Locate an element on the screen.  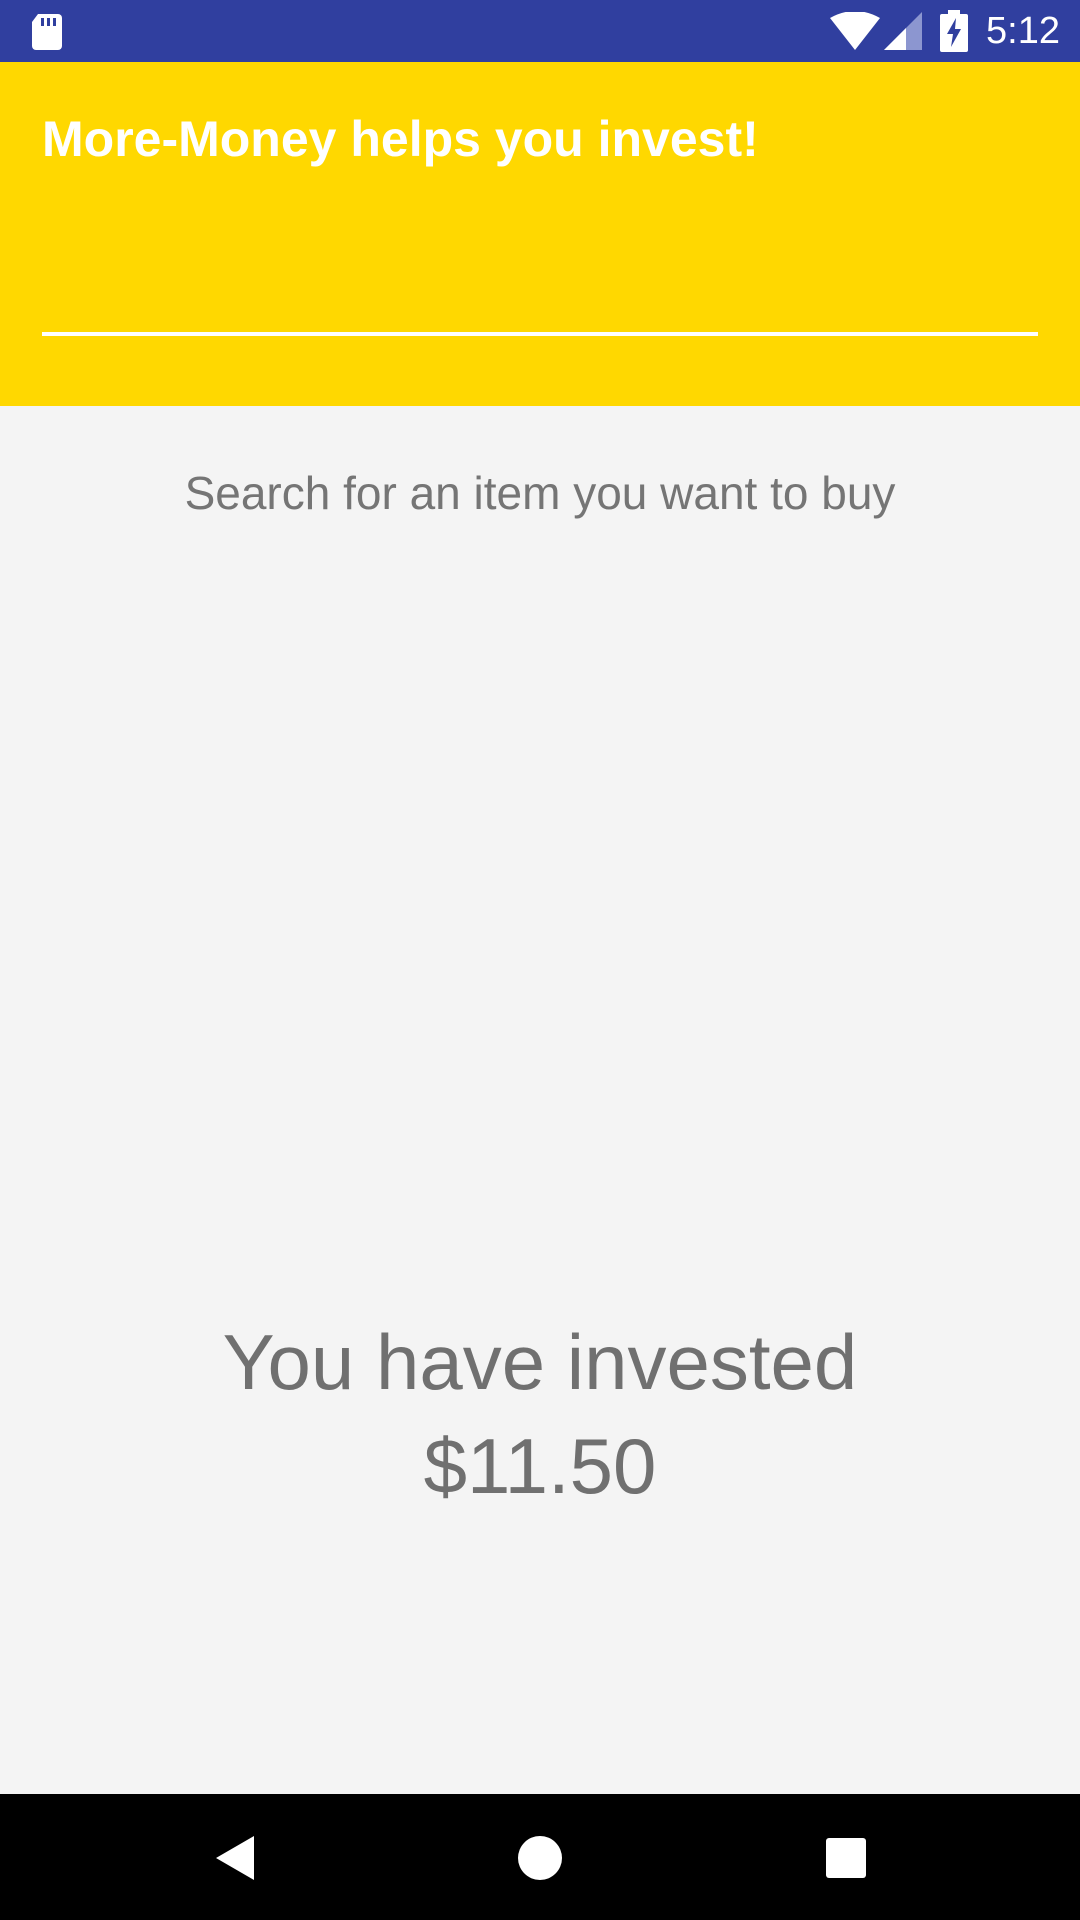
status-bar: 5:12 is located at coordinates (540, 31).